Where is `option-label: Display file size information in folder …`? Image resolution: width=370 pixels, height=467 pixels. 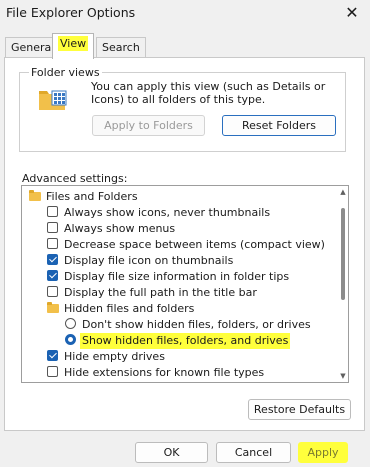
option-label: Display file size information in folder … is located at coordinates (177, 276).